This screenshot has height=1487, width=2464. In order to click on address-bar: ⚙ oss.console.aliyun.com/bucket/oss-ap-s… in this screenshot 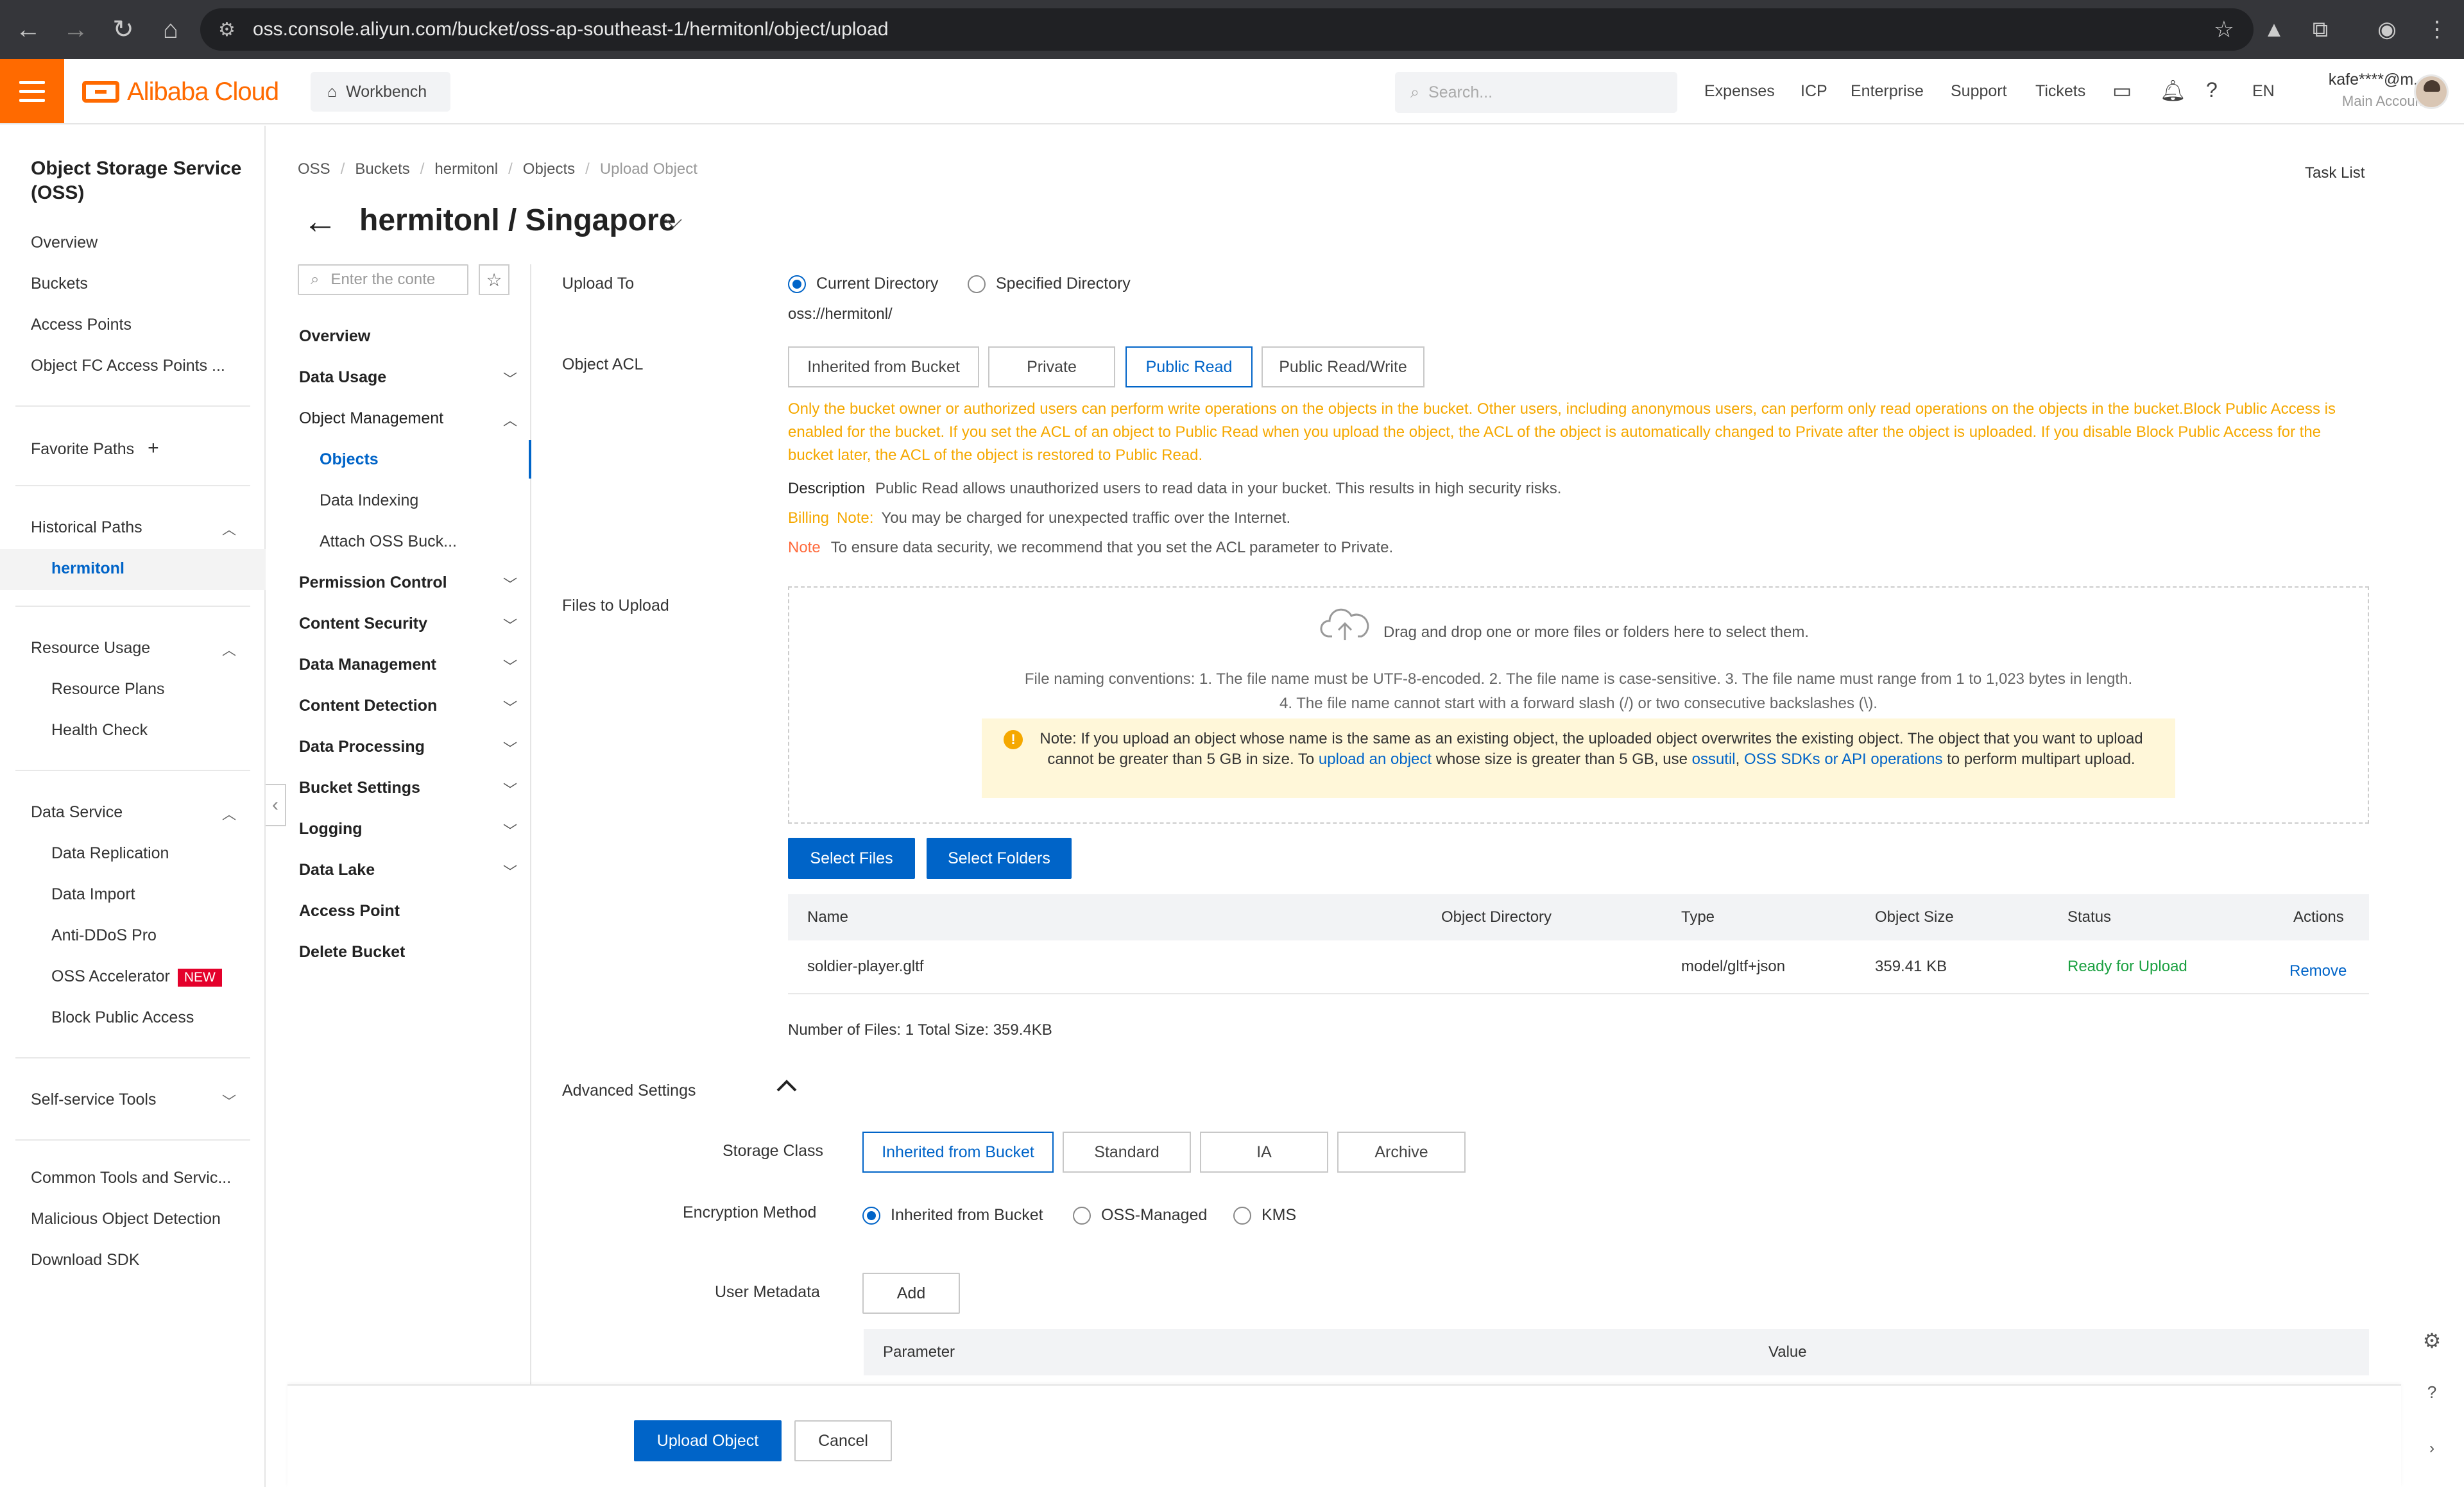, I will do `click(1227, 29)`.